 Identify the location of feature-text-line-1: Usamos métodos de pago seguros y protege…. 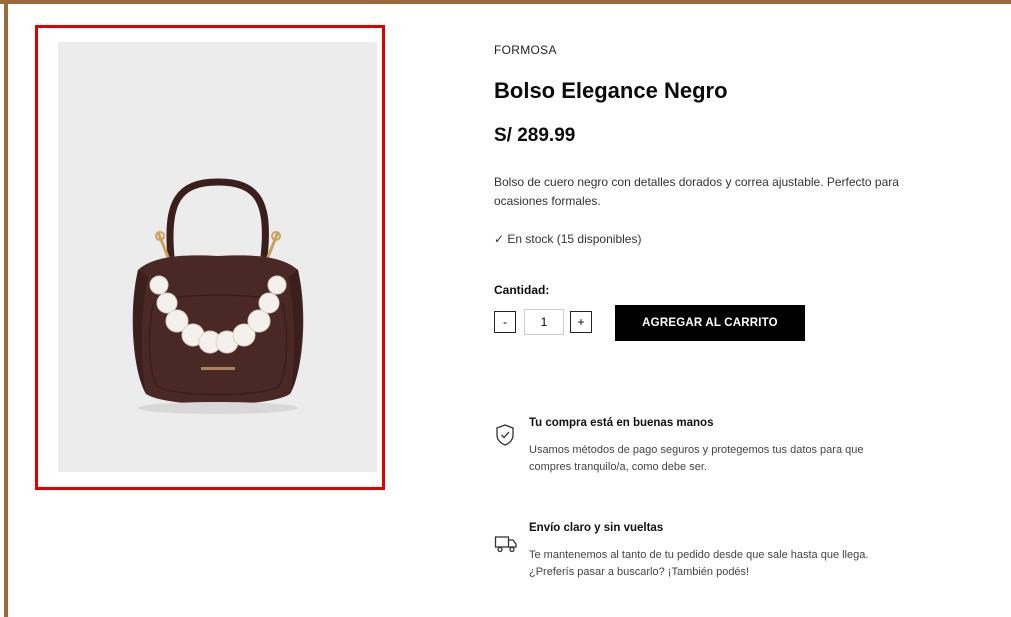
(696, 450).